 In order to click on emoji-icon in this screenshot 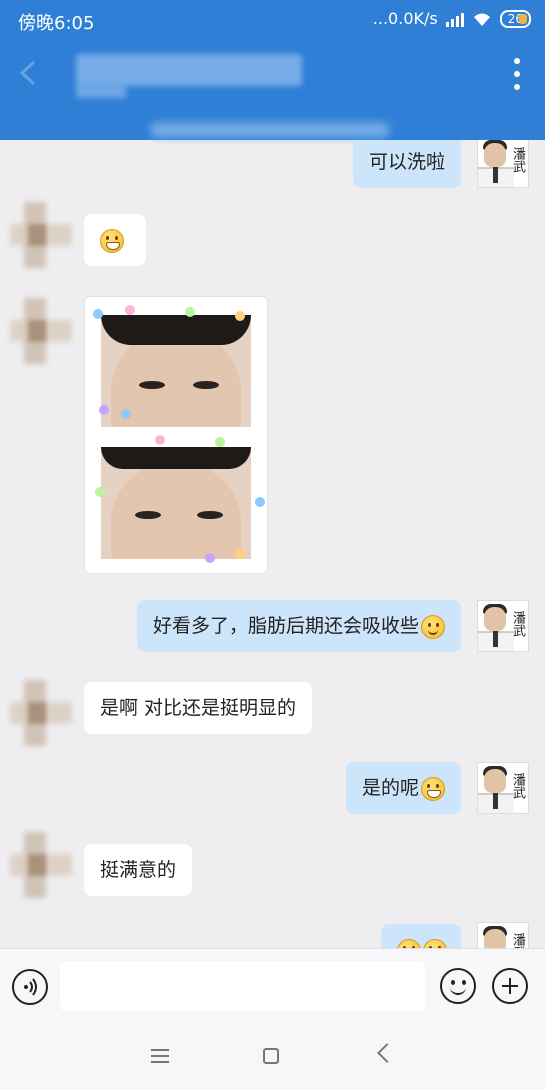, I will do `click(458, 986)`.